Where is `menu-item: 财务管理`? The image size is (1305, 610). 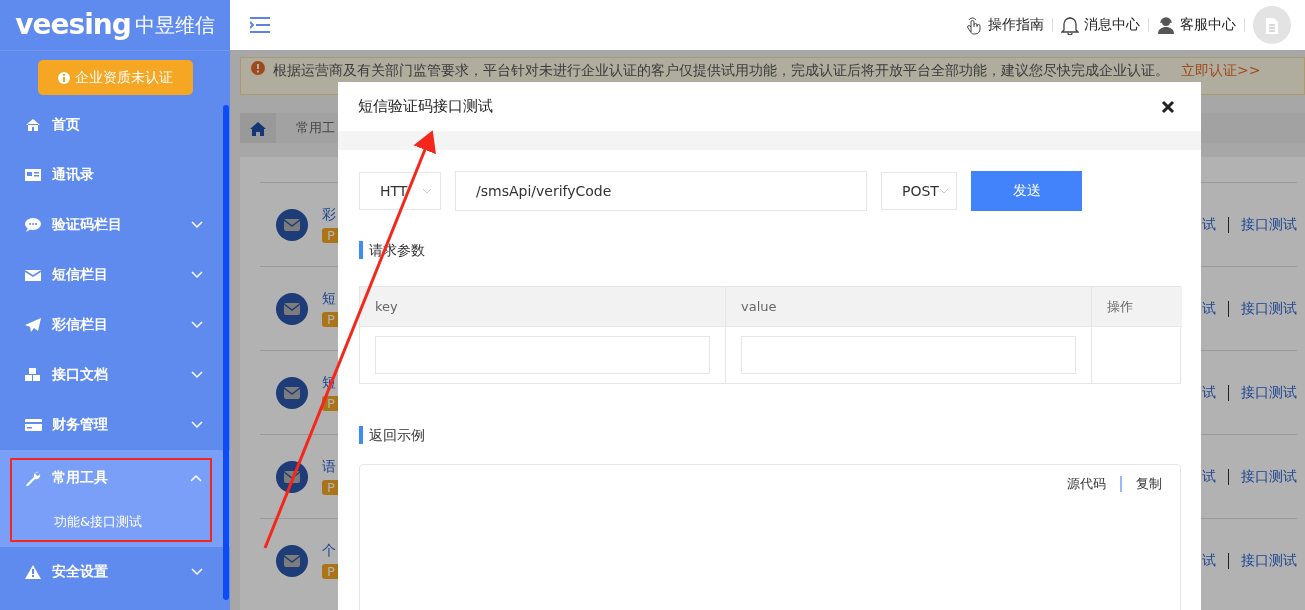
menu-item: 财务管理 is located at coordinates (115, 425).